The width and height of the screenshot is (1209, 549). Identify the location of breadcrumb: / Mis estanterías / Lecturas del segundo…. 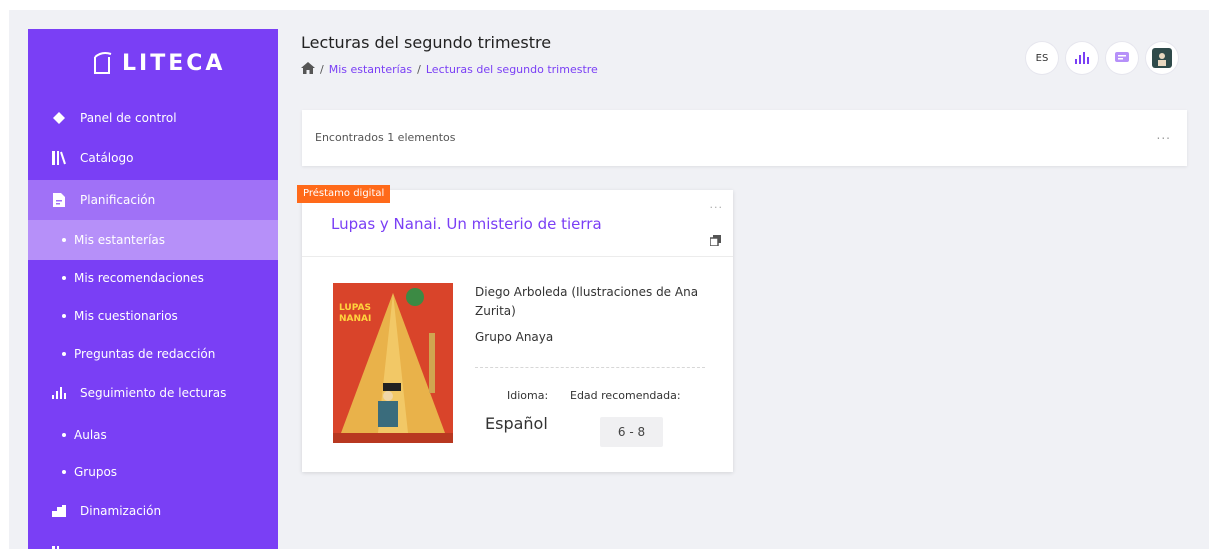
(449, 69).